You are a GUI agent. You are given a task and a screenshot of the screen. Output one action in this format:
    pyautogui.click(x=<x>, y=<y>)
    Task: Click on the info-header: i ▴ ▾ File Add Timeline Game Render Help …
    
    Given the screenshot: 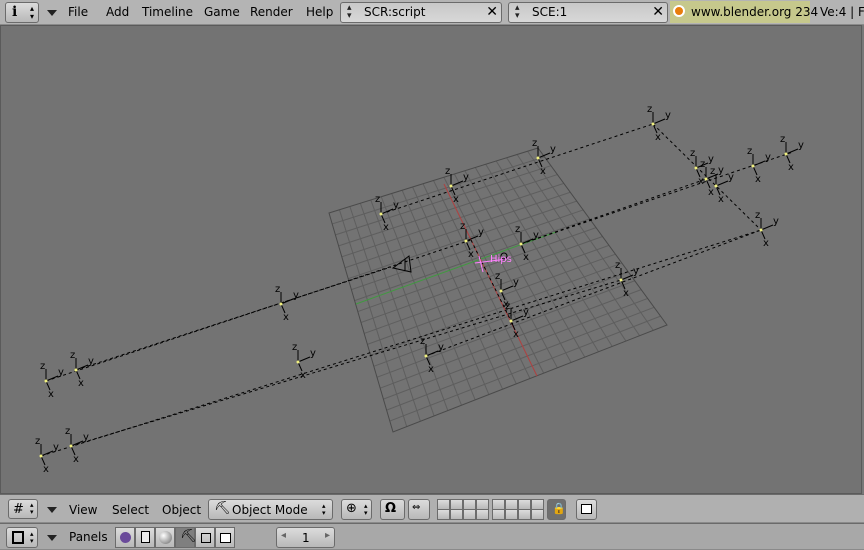 What is the action you would take?
    pyautogui.click(x=432, y=12)
    